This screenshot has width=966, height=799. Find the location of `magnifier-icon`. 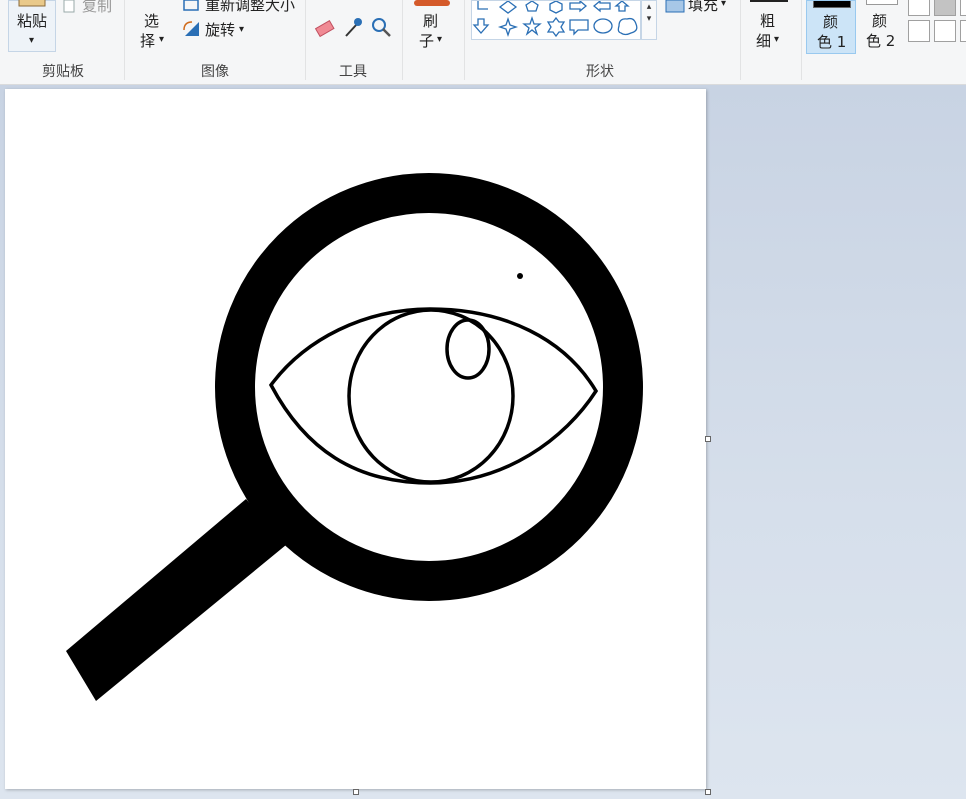

magnifier-icon is located at coordinates (381, 27).